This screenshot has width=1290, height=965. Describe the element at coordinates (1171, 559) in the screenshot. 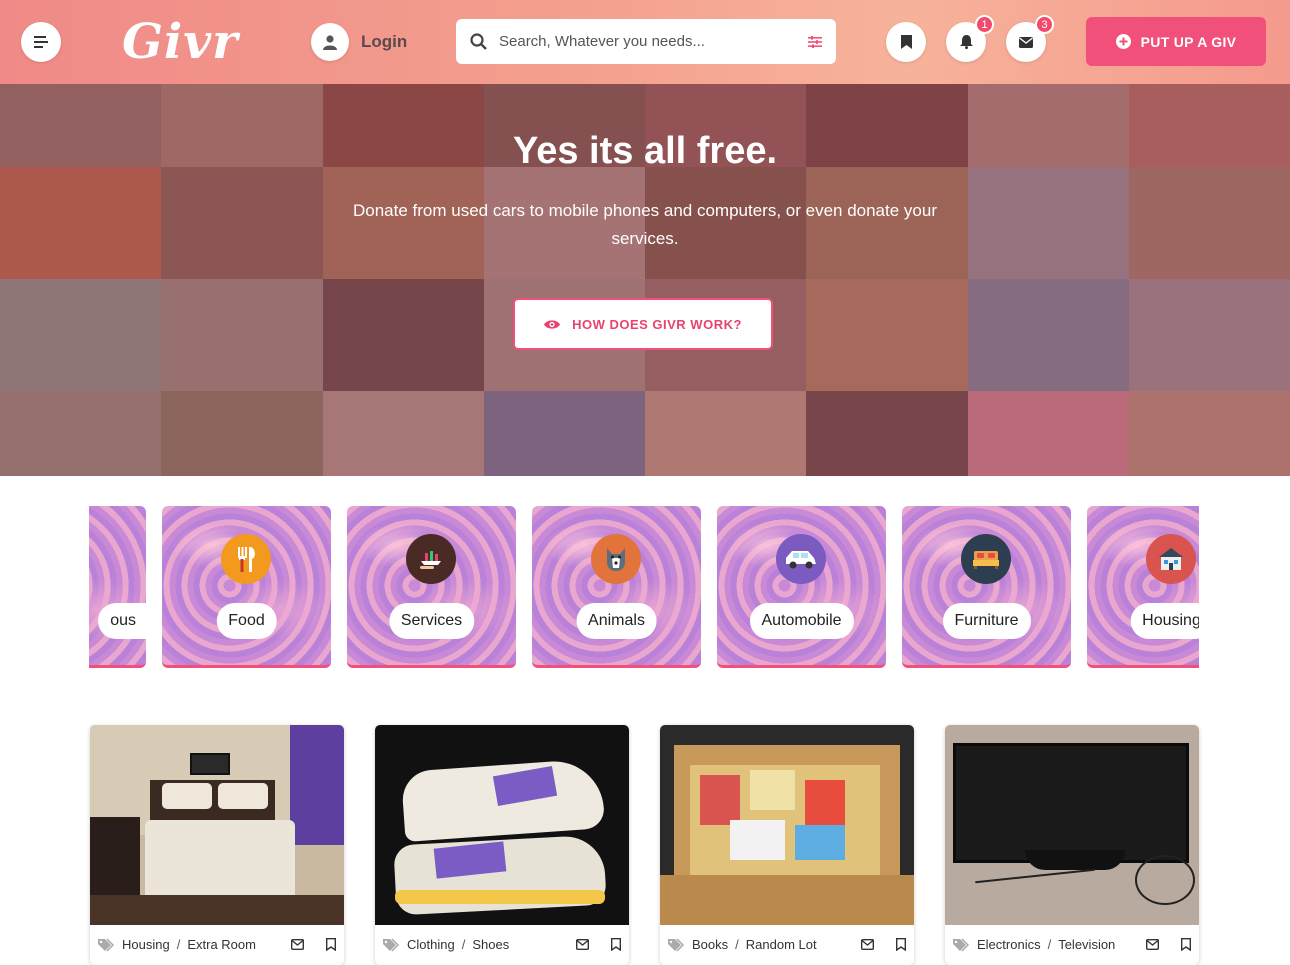

I see `house-icon` at that location.